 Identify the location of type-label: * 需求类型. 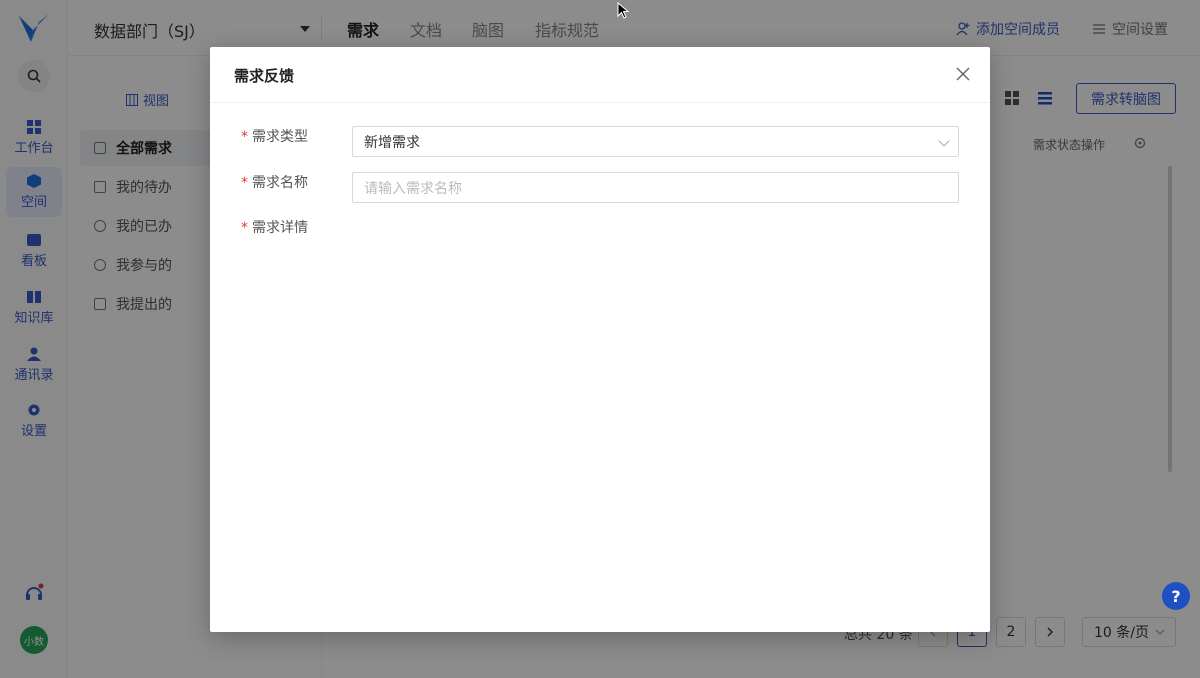
(274, 136).